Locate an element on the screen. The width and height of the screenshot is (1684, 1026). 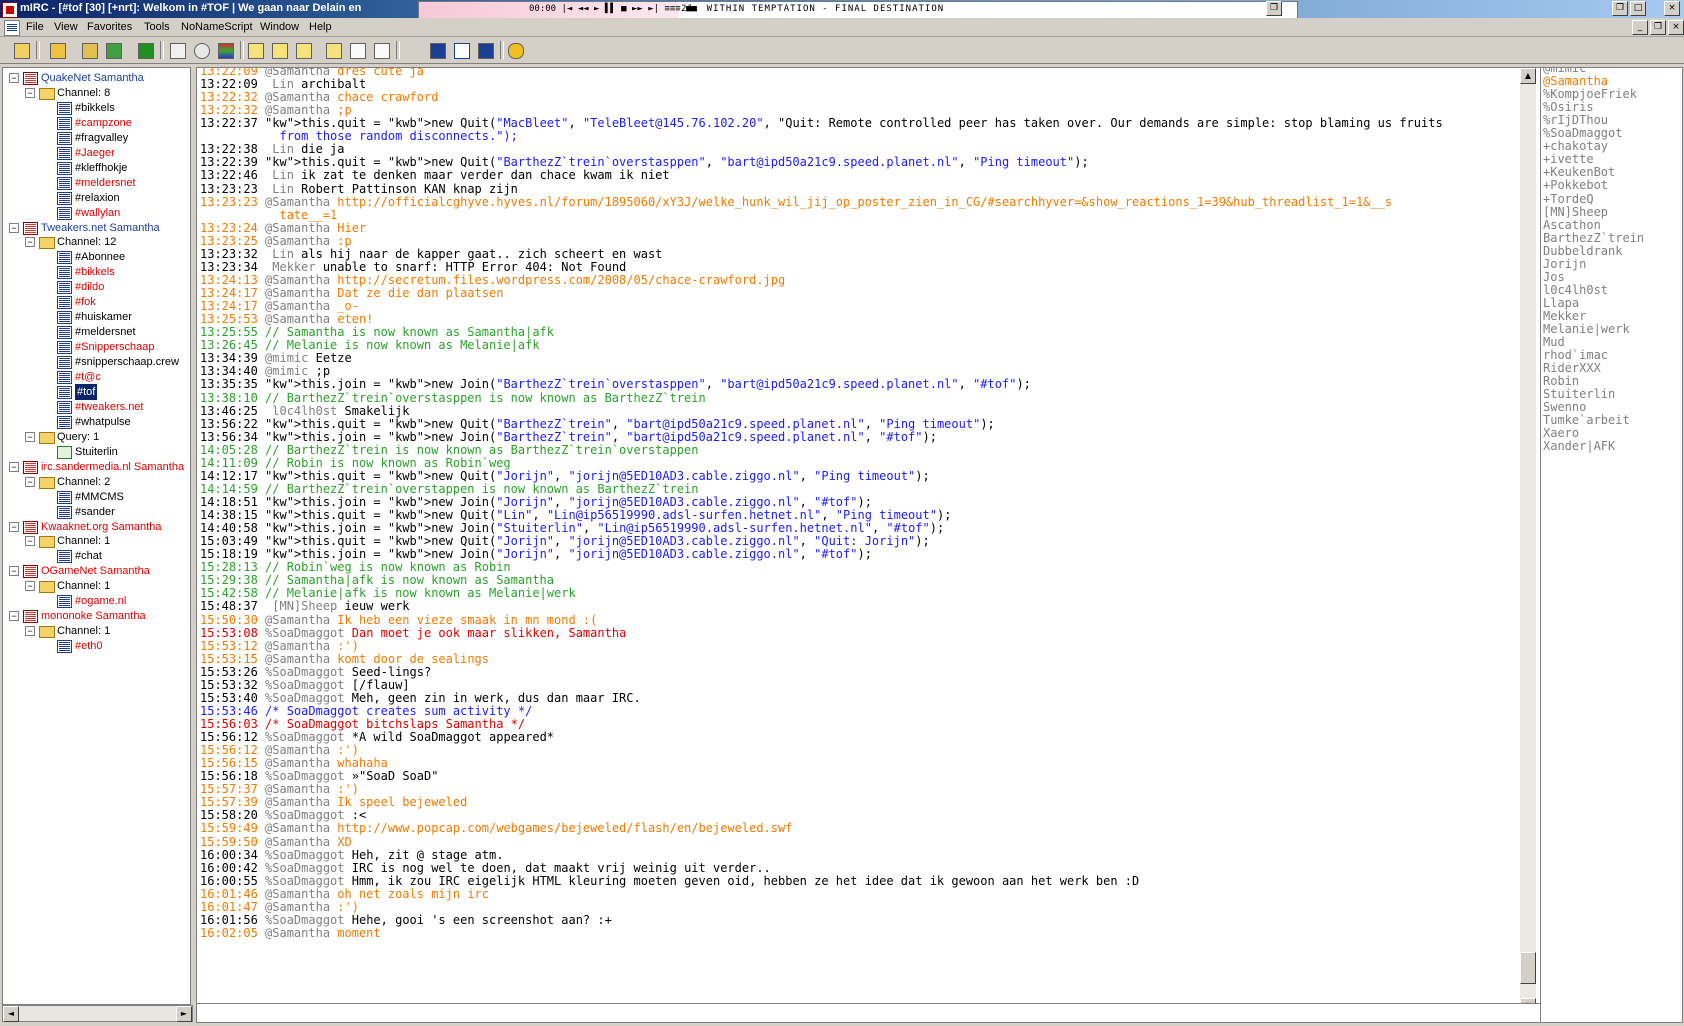
tree-item-label: Channel: 2 is located at coordinates (84, 481).